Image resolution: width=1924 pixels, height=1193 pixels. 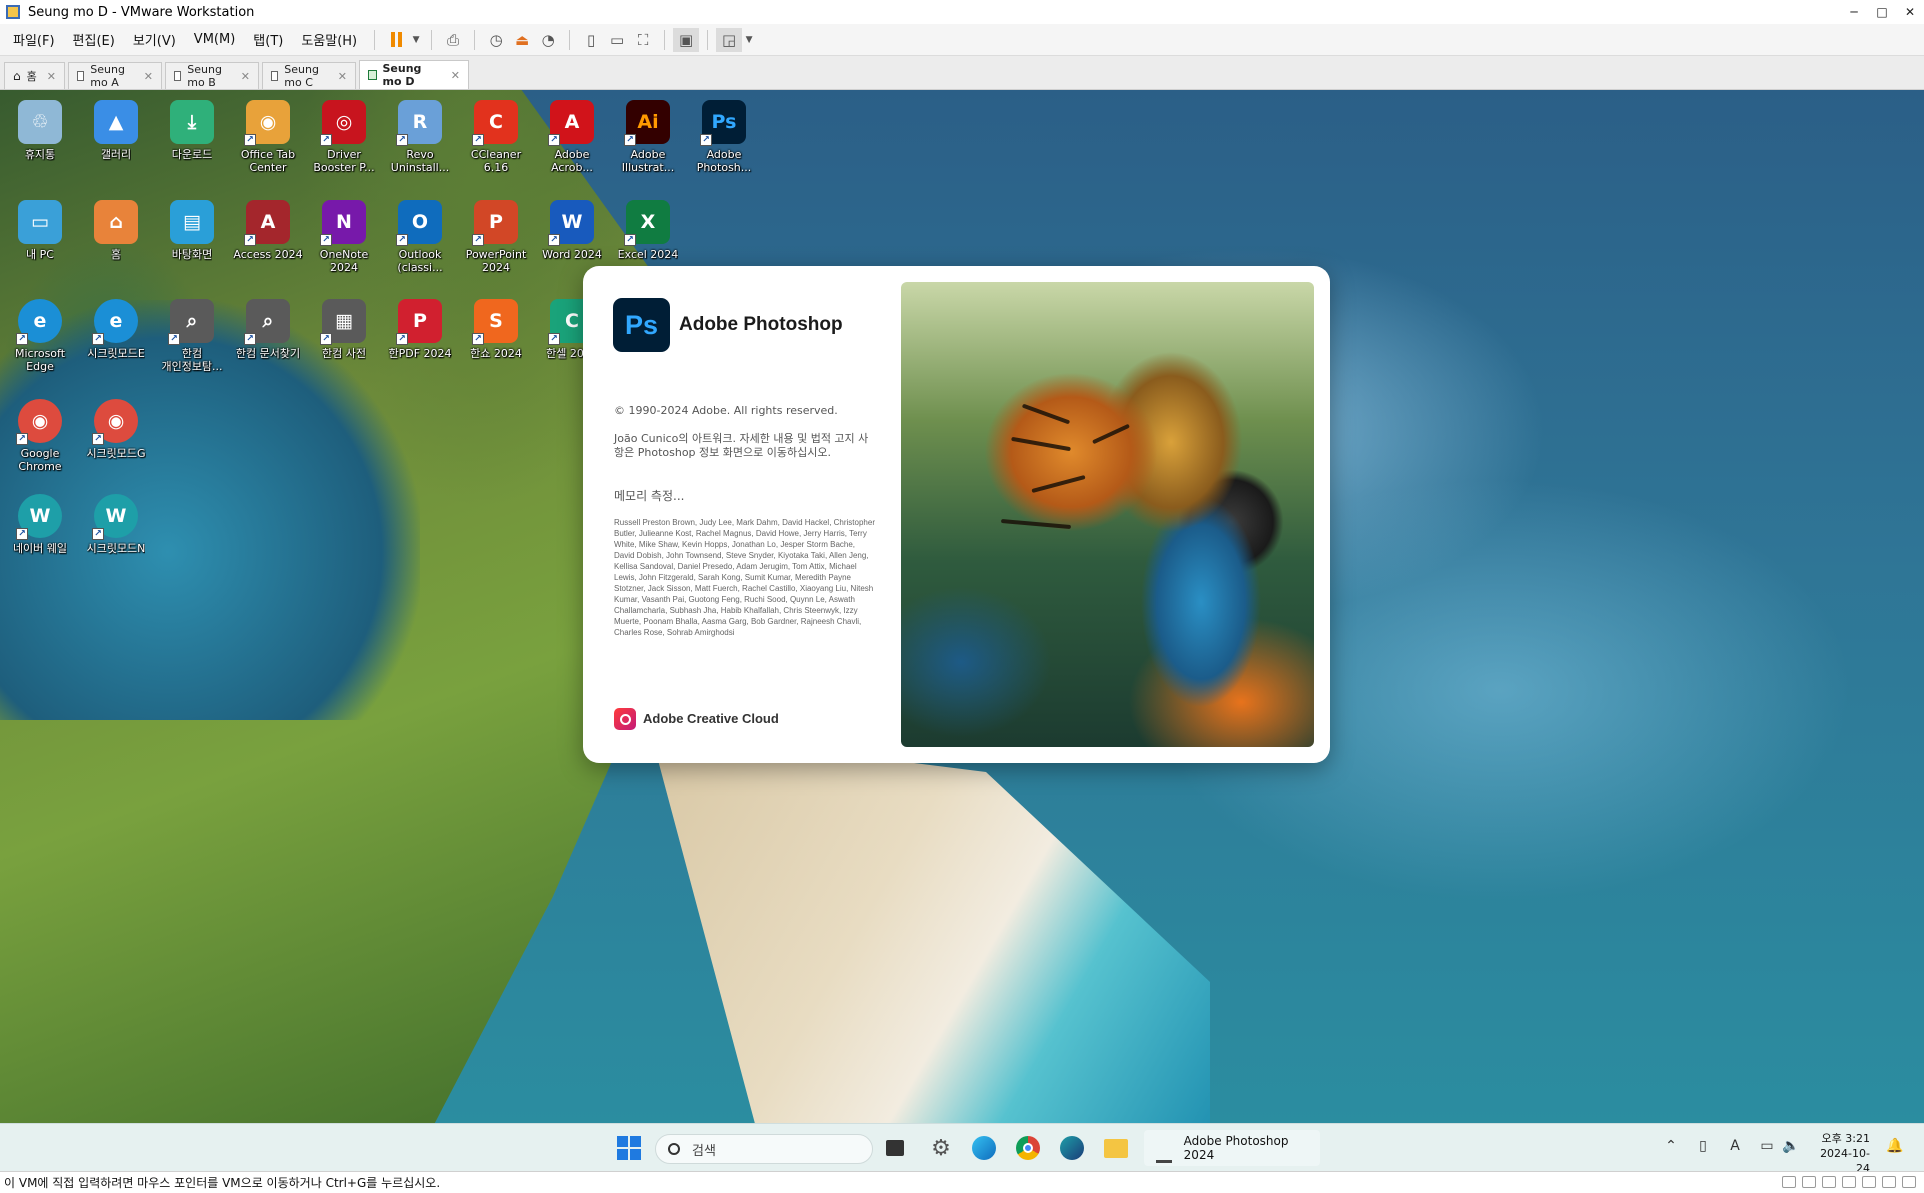 I want to click on desktop-icon: W ↗ 시크릿모드N, so click(x=116, y=533).